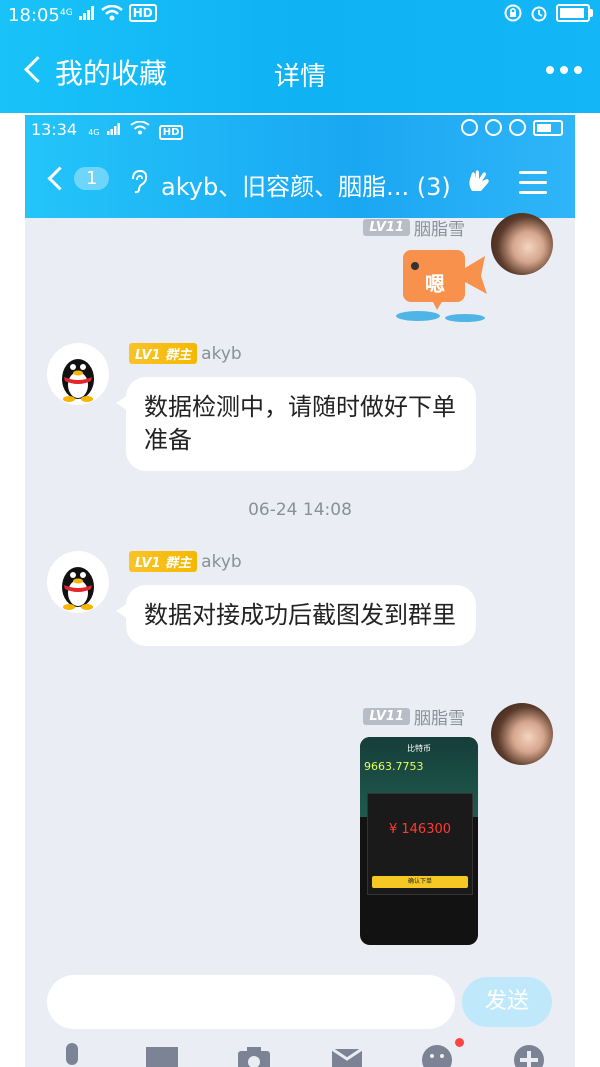 The image size is (600, 1067). What do you see at coordinates (300, 510) in the screenshot?
I see `message-timestamp: 06-24 14:08` at bounding box center [300, 510].